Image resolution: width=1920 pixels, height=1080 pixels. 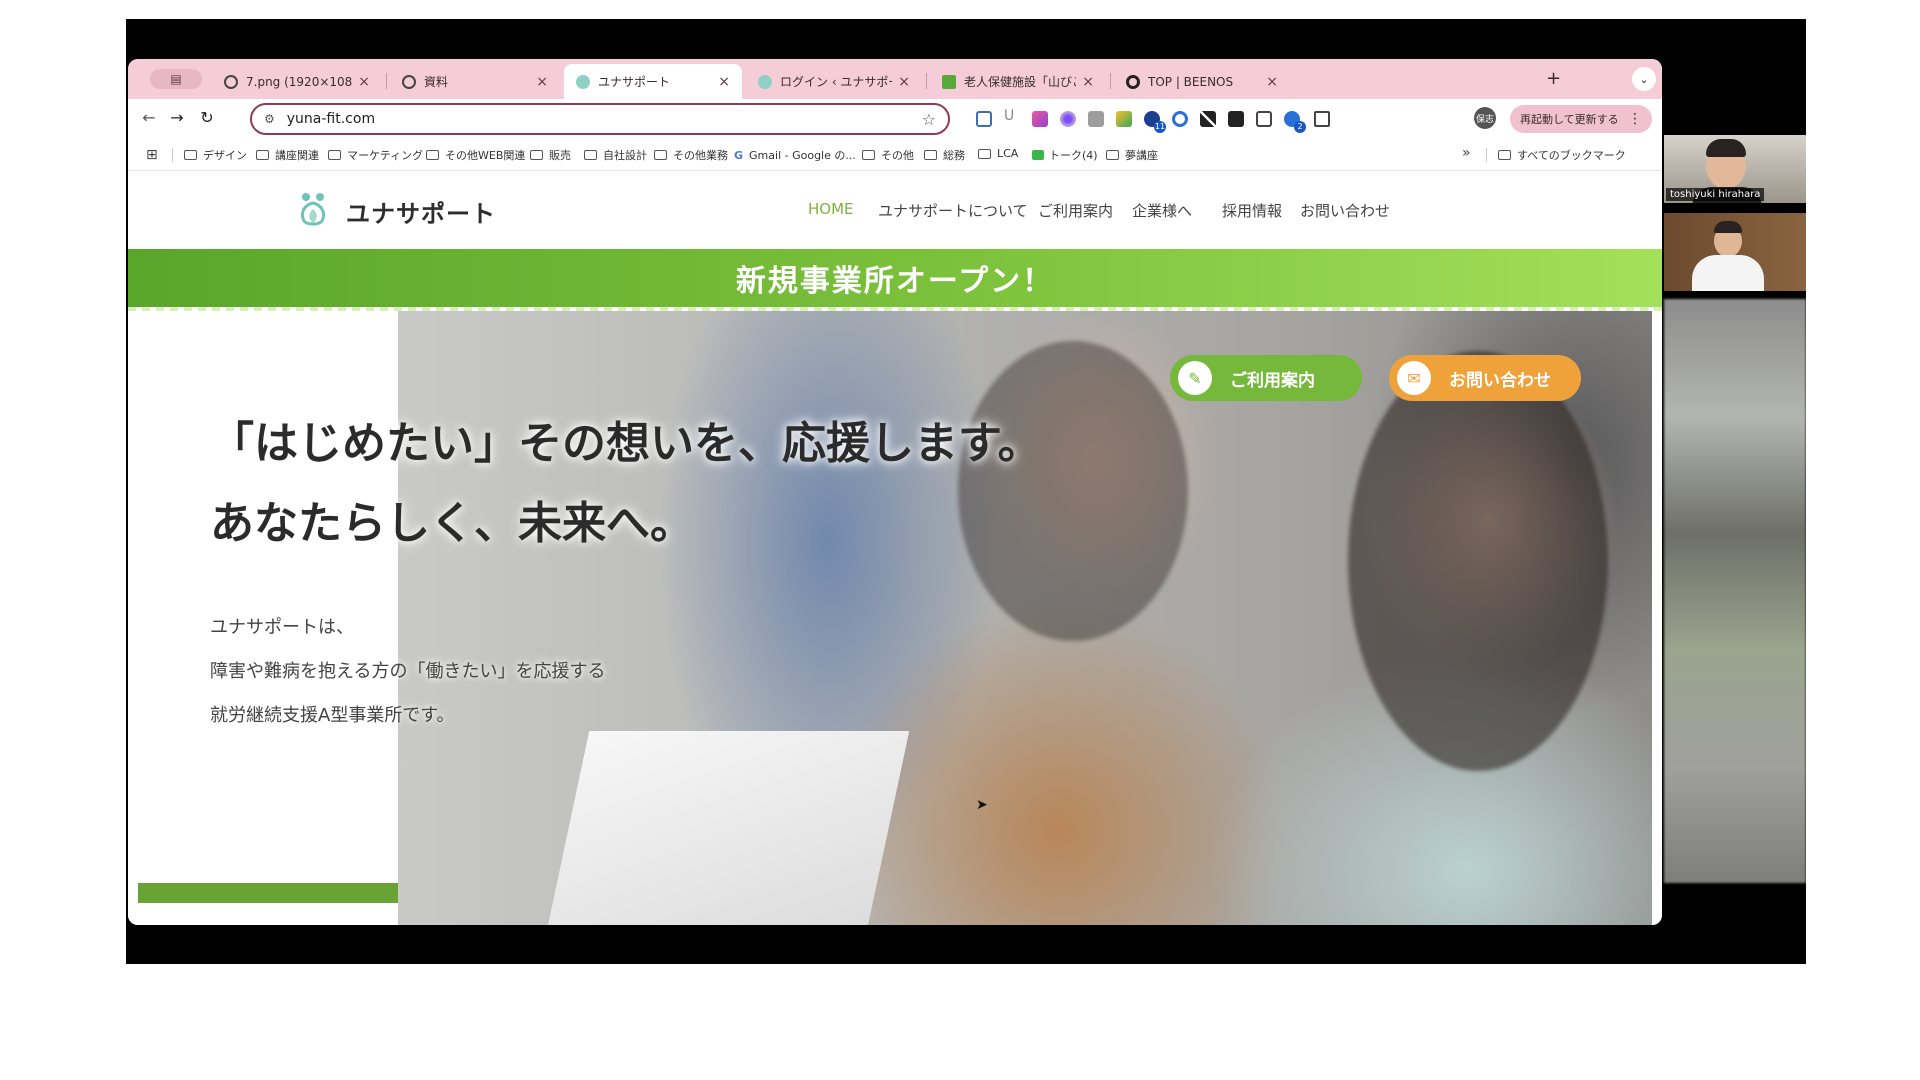 I want to click on announcement-banner: 新規事業所オープン！, so click(x=895, y=278).